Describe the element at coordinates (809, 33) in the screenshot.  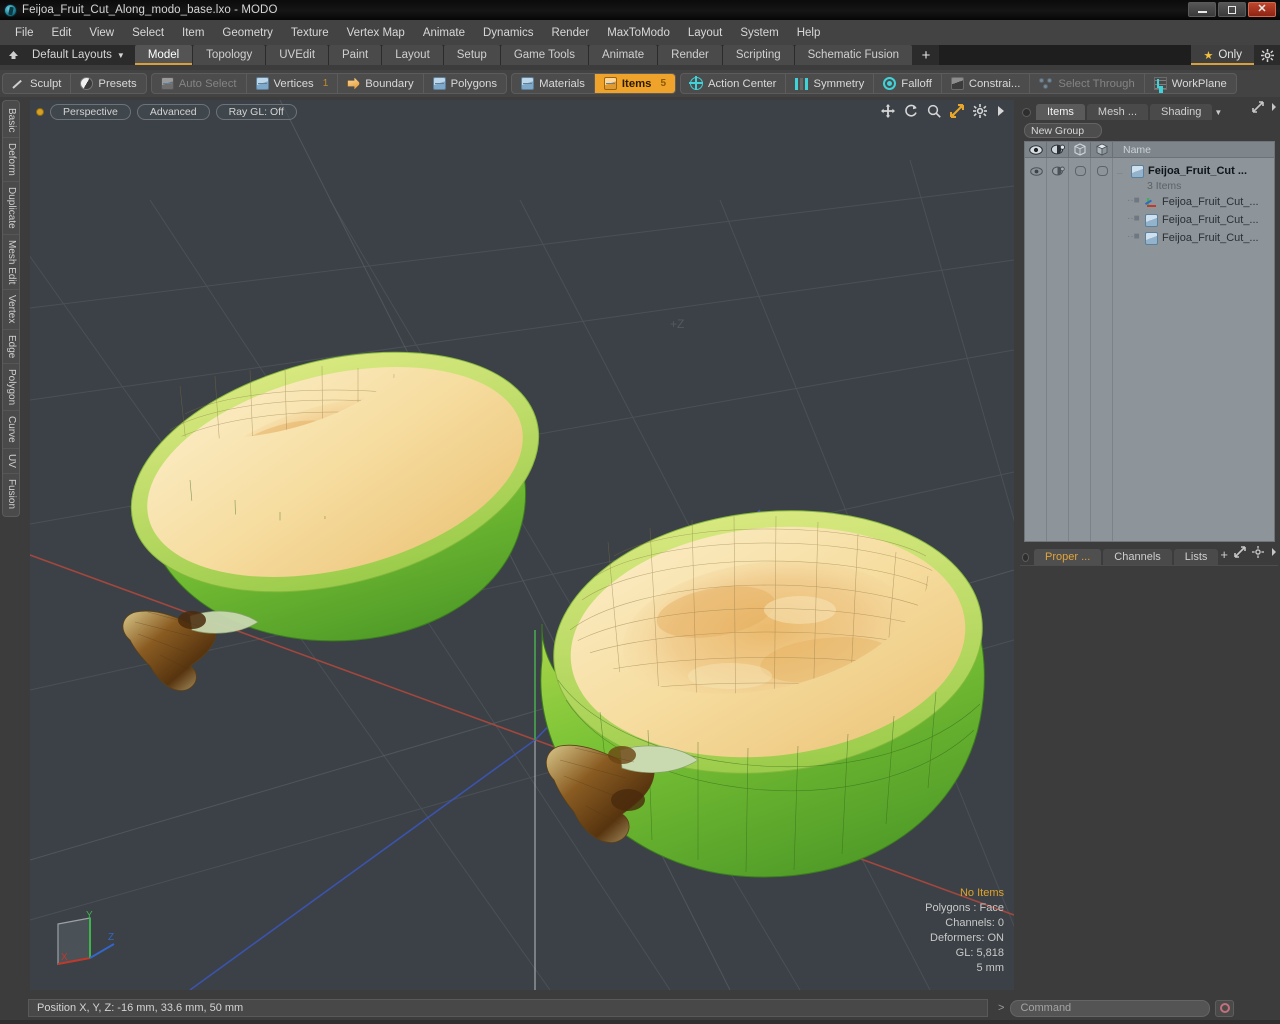
I see `menu-help: Help` at that location.